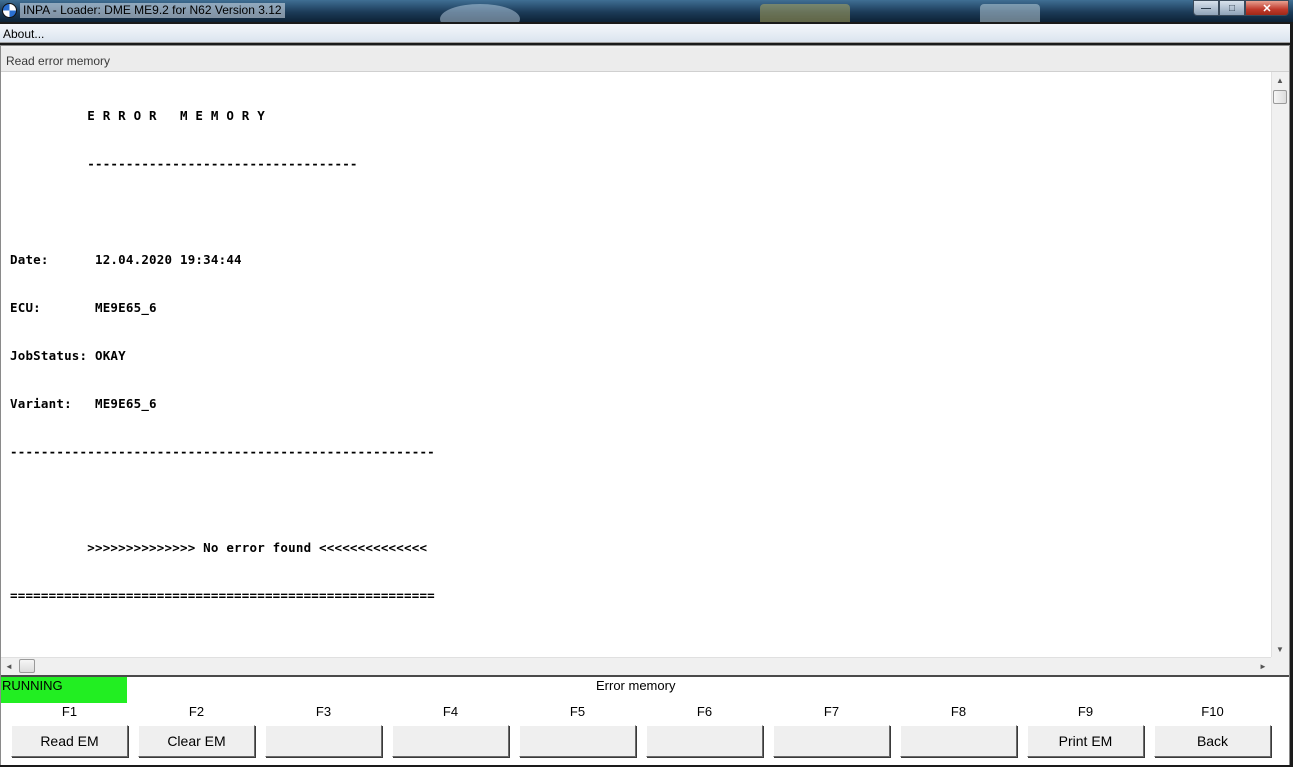 The height and width of the screenshot is (767, 1293). I want to click on panel-title: Read error memory, so click(58, 61).